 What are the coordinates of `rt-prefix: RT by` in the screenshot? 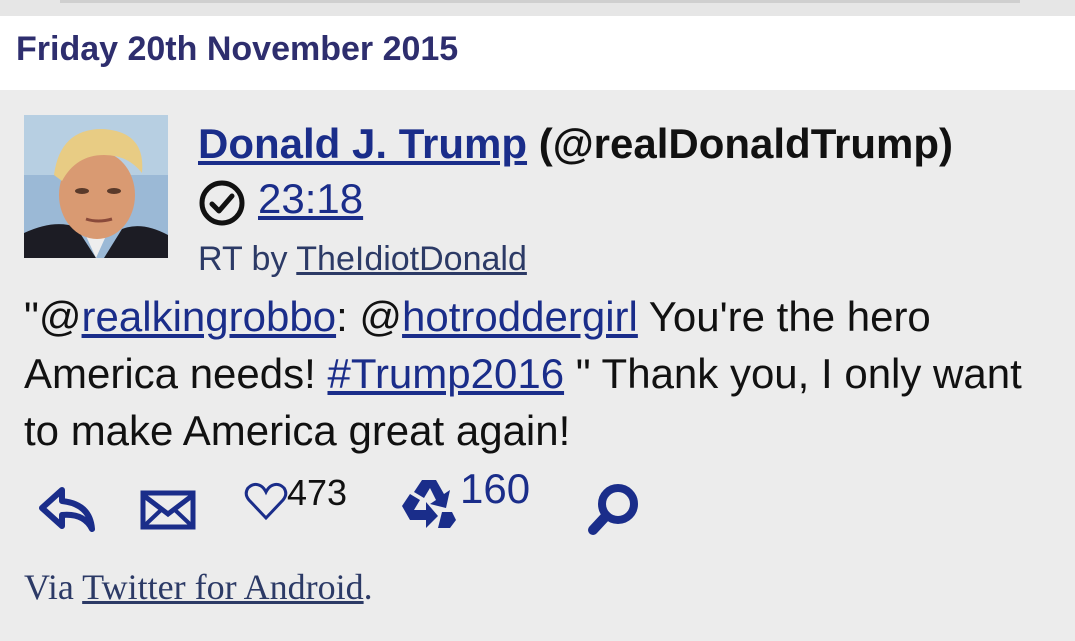 It's located at (247, 259).